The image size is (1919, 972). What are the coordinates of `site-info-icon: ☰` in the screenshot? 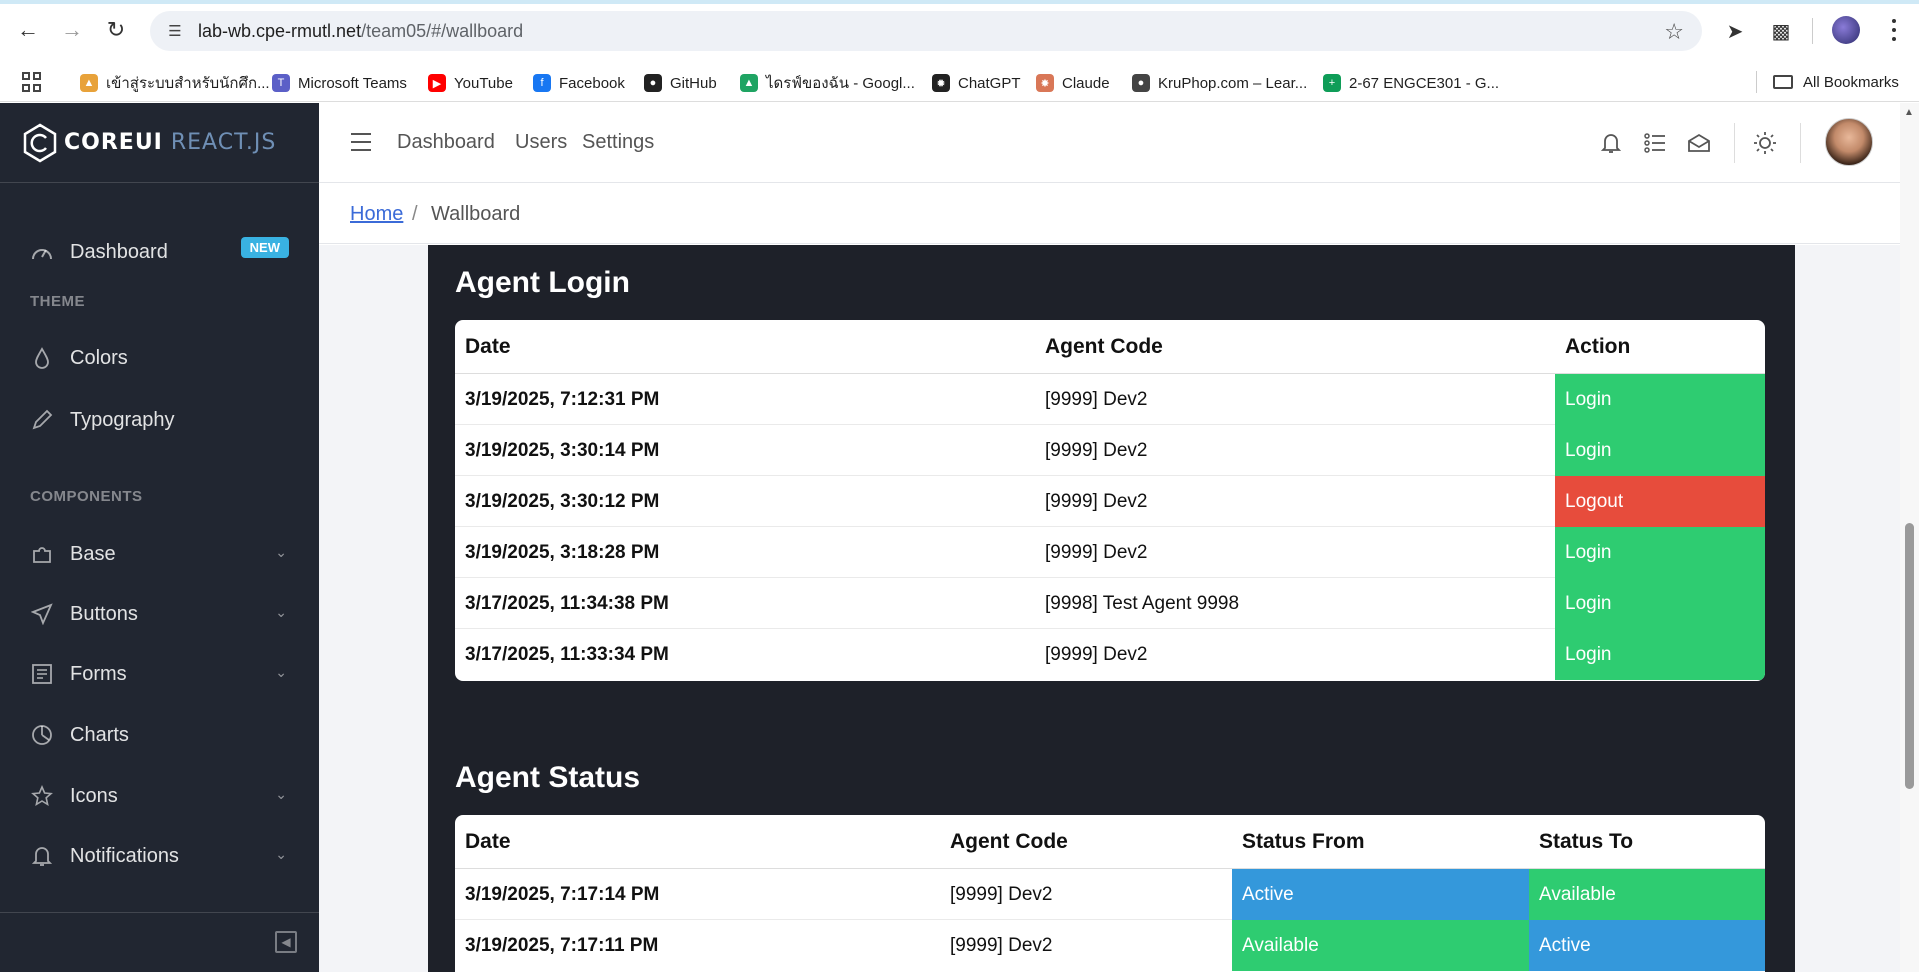 It's located at (175, 31).